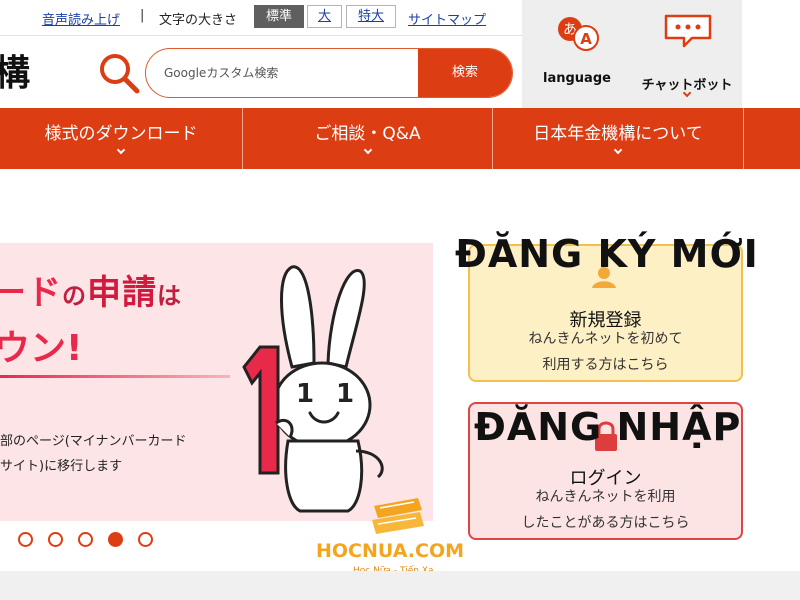  Describe the element at coordinates (74, 296) in the screenshot. I see `banner-headline-part: の` at that location.